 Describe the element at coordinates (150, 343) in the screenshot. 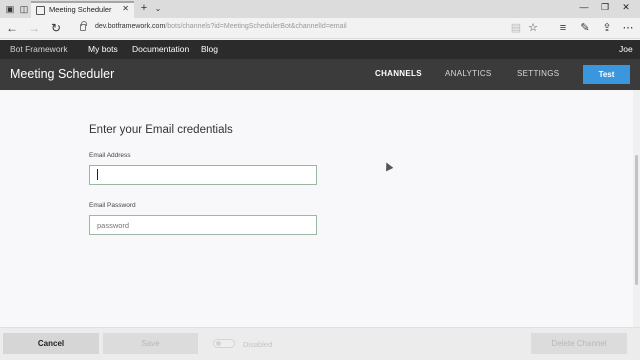

I see `save-button: Save` at that location.